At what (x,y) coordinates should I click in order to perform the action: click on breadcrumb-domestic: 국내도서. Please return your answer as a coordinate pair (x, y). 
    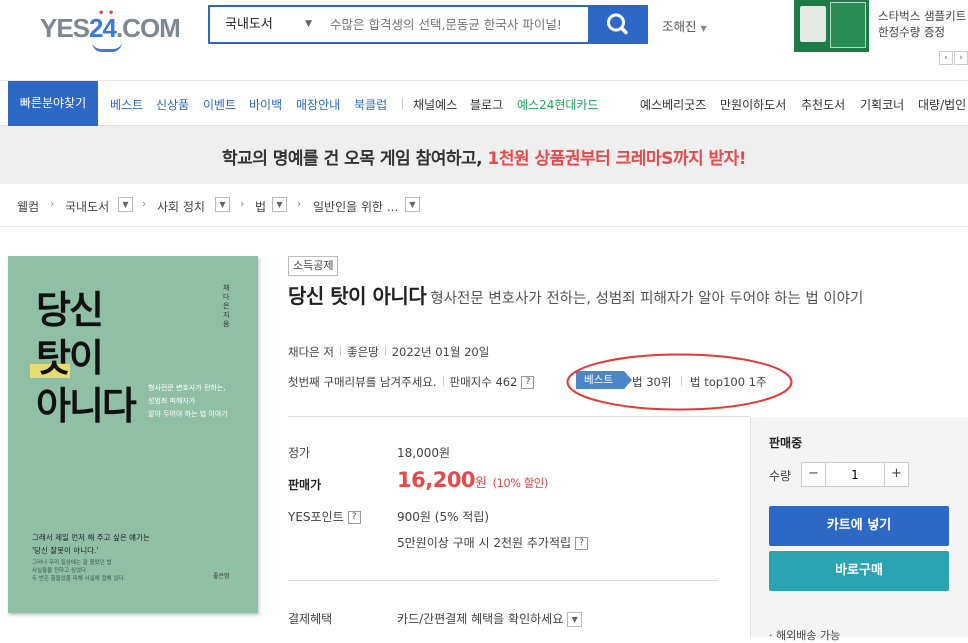
    Looking at the image, I should click on (87, 206).